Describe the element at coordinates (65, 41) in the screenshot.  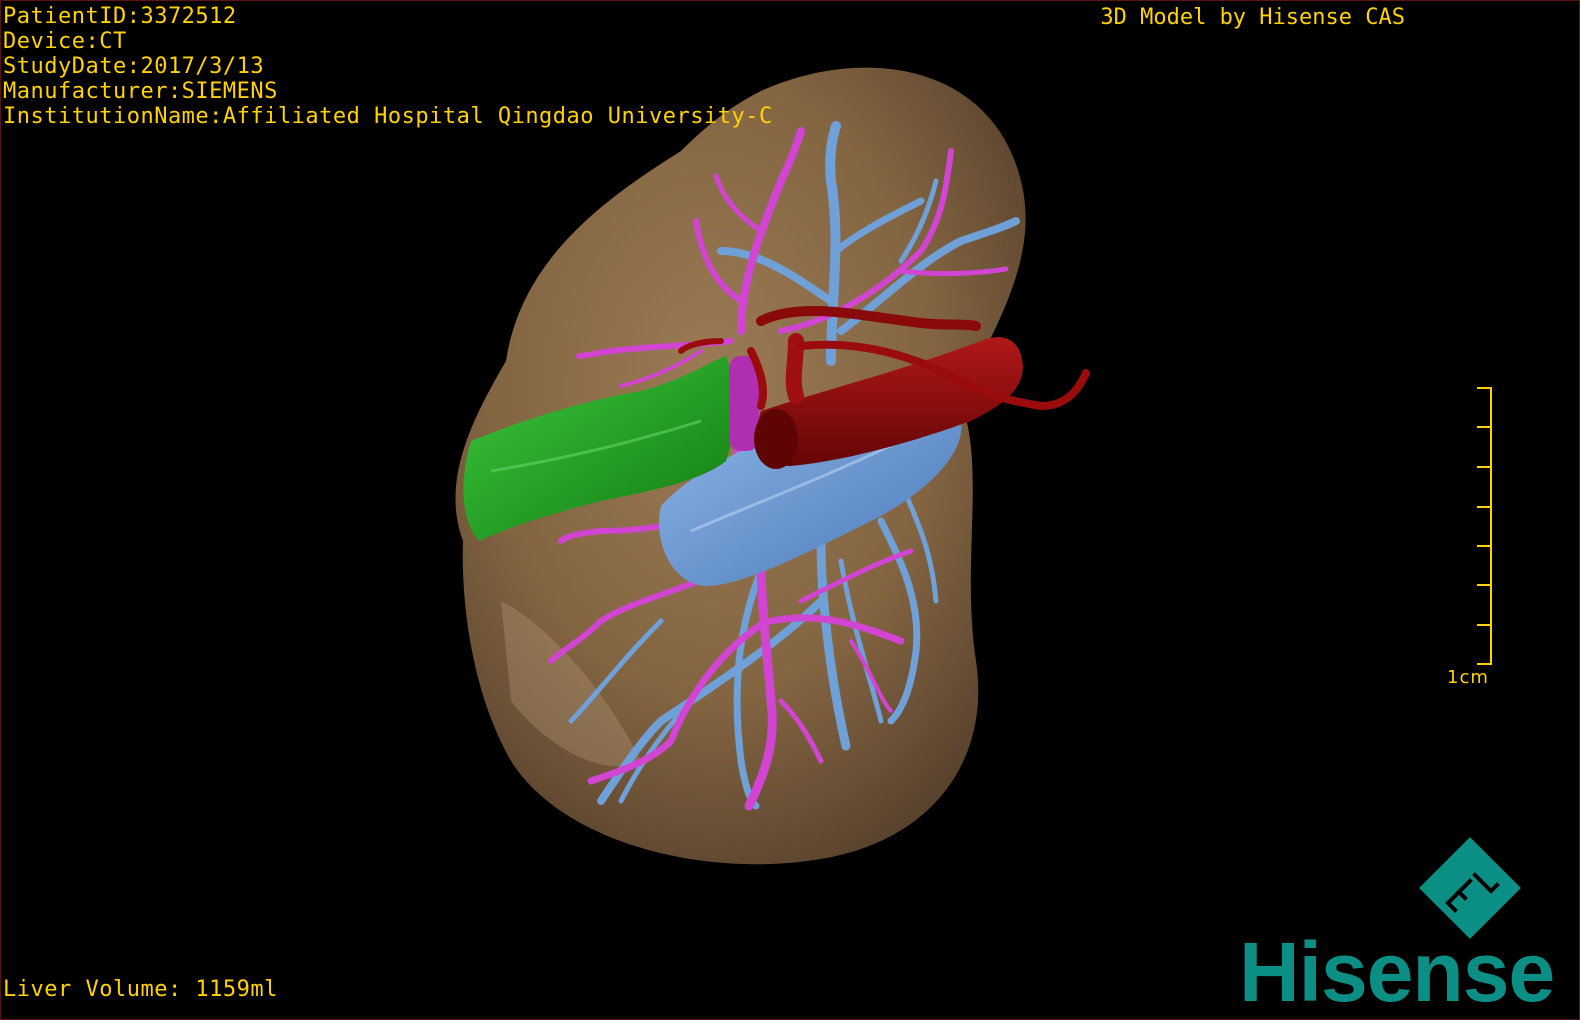
I see `device: Device:CT` at that location.